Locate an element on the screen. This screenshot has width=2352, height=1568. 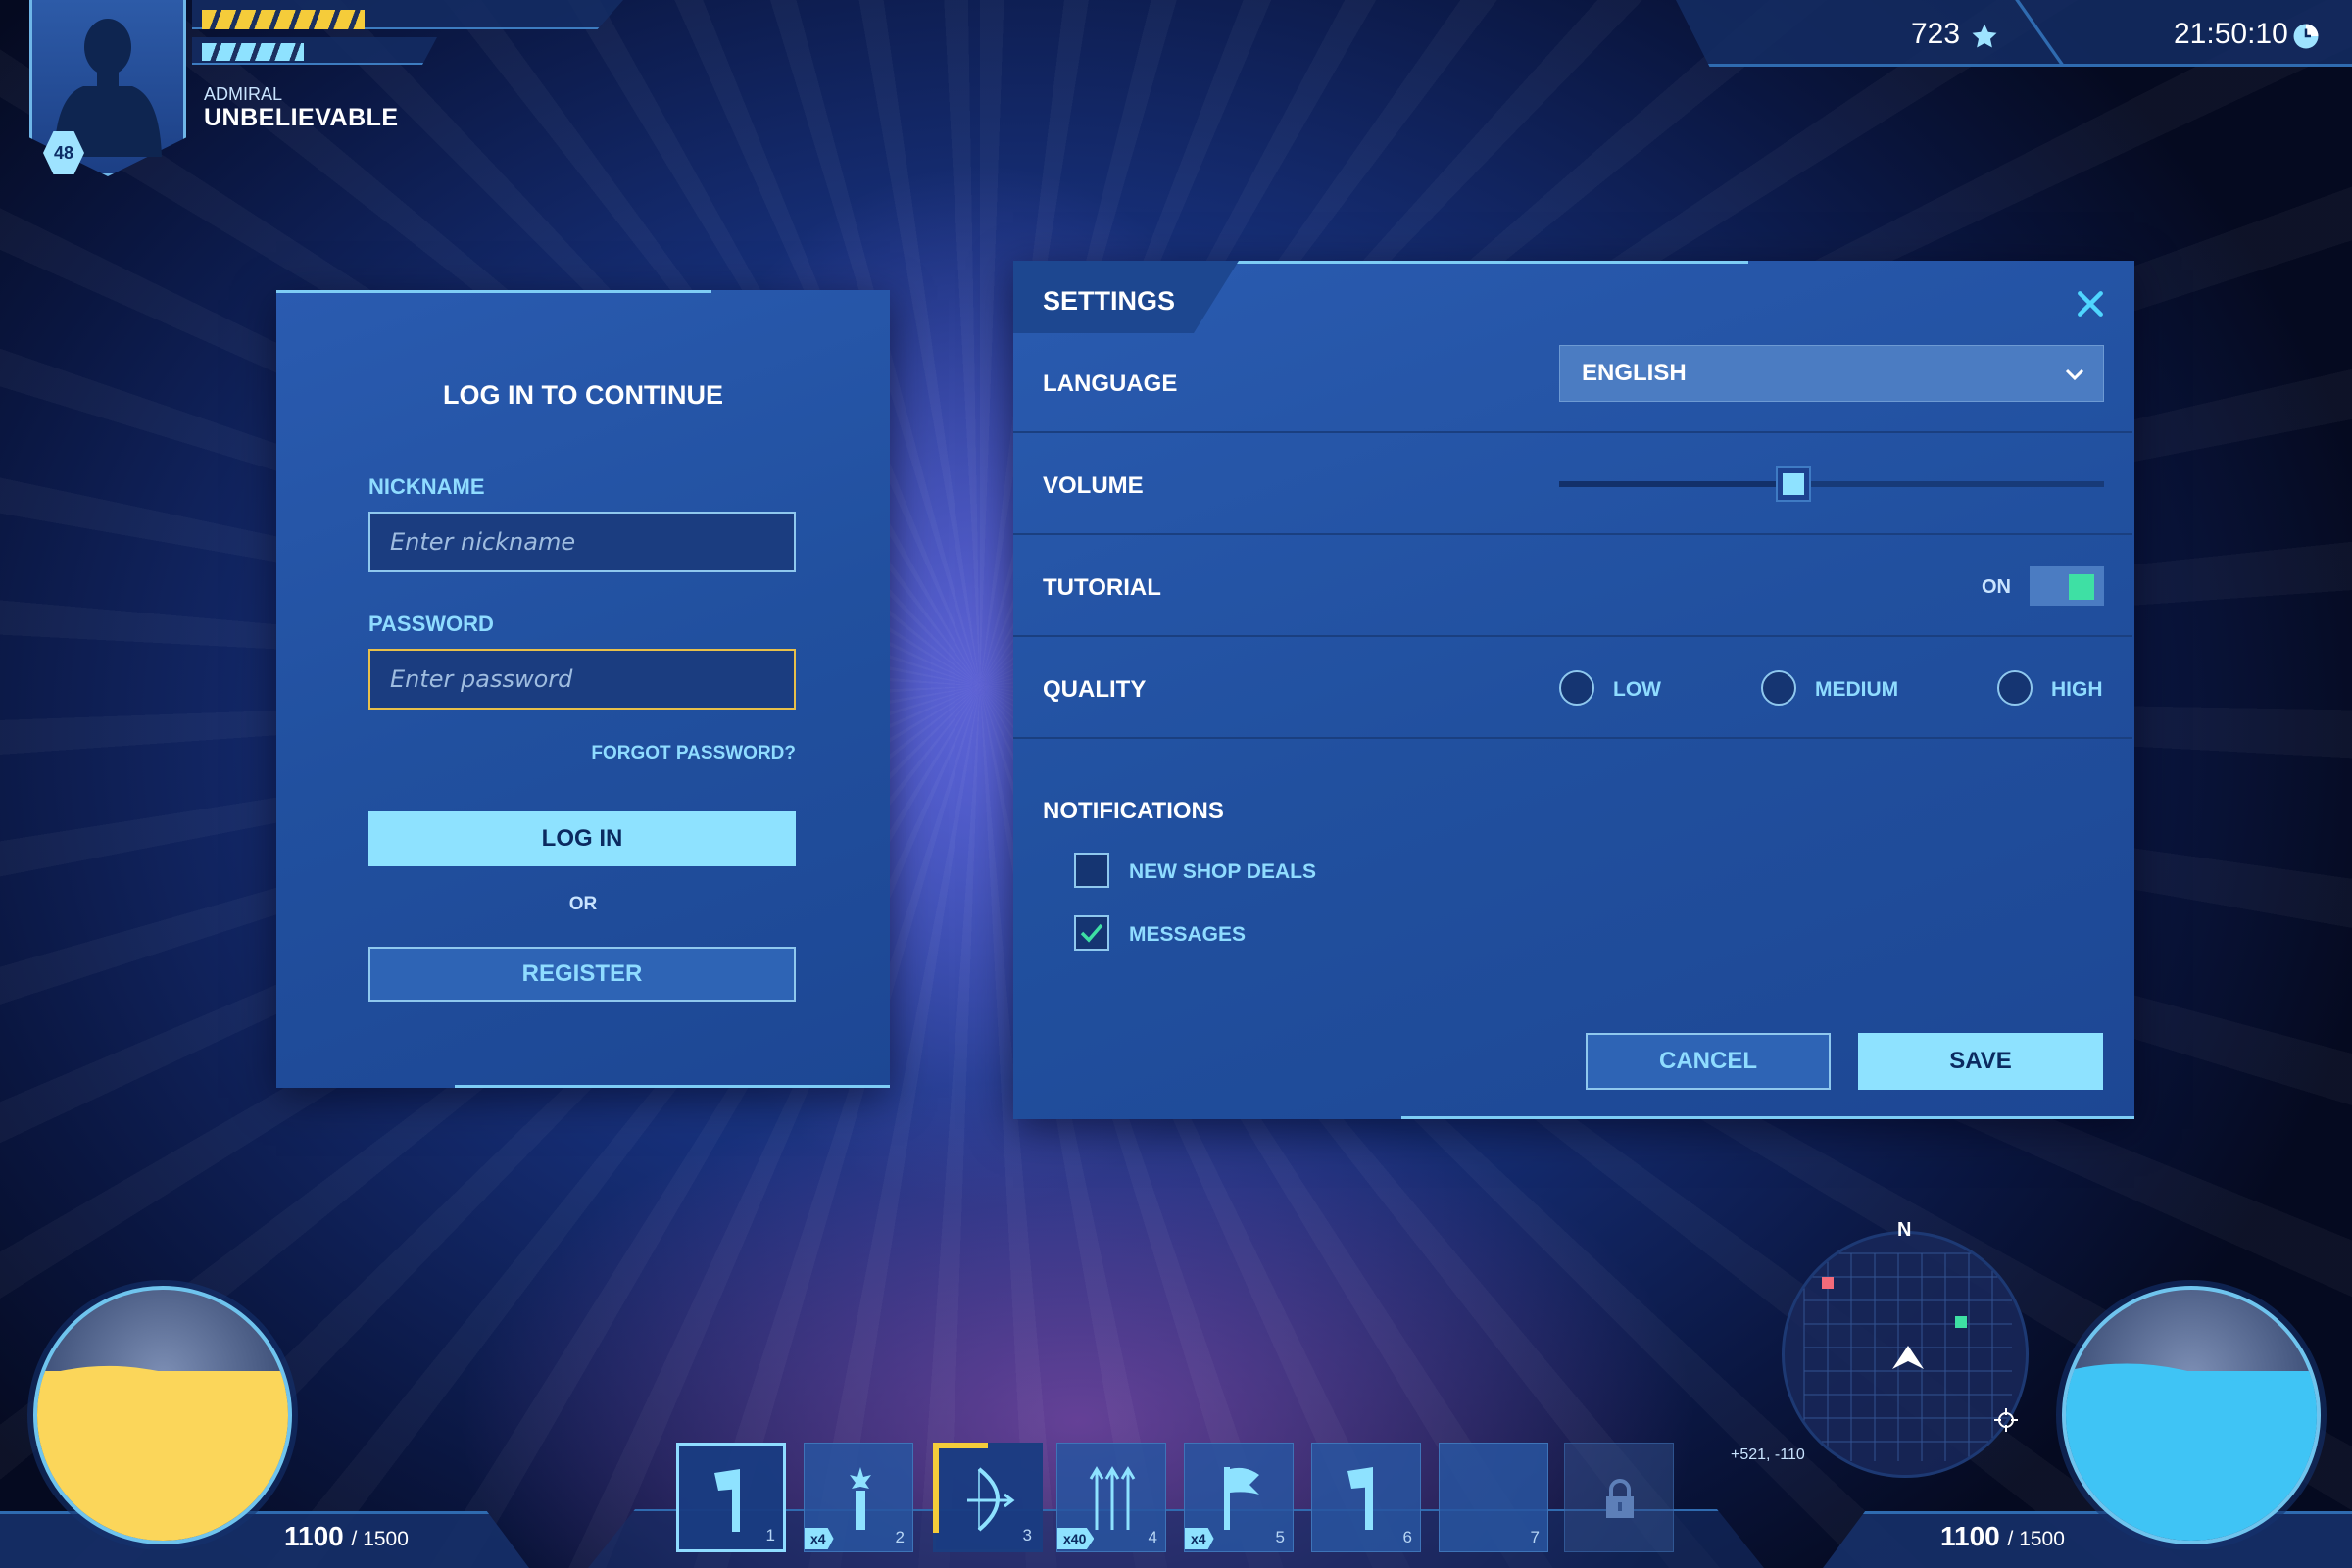
save-button: SAVE is located at coordinates (1980, 1061).